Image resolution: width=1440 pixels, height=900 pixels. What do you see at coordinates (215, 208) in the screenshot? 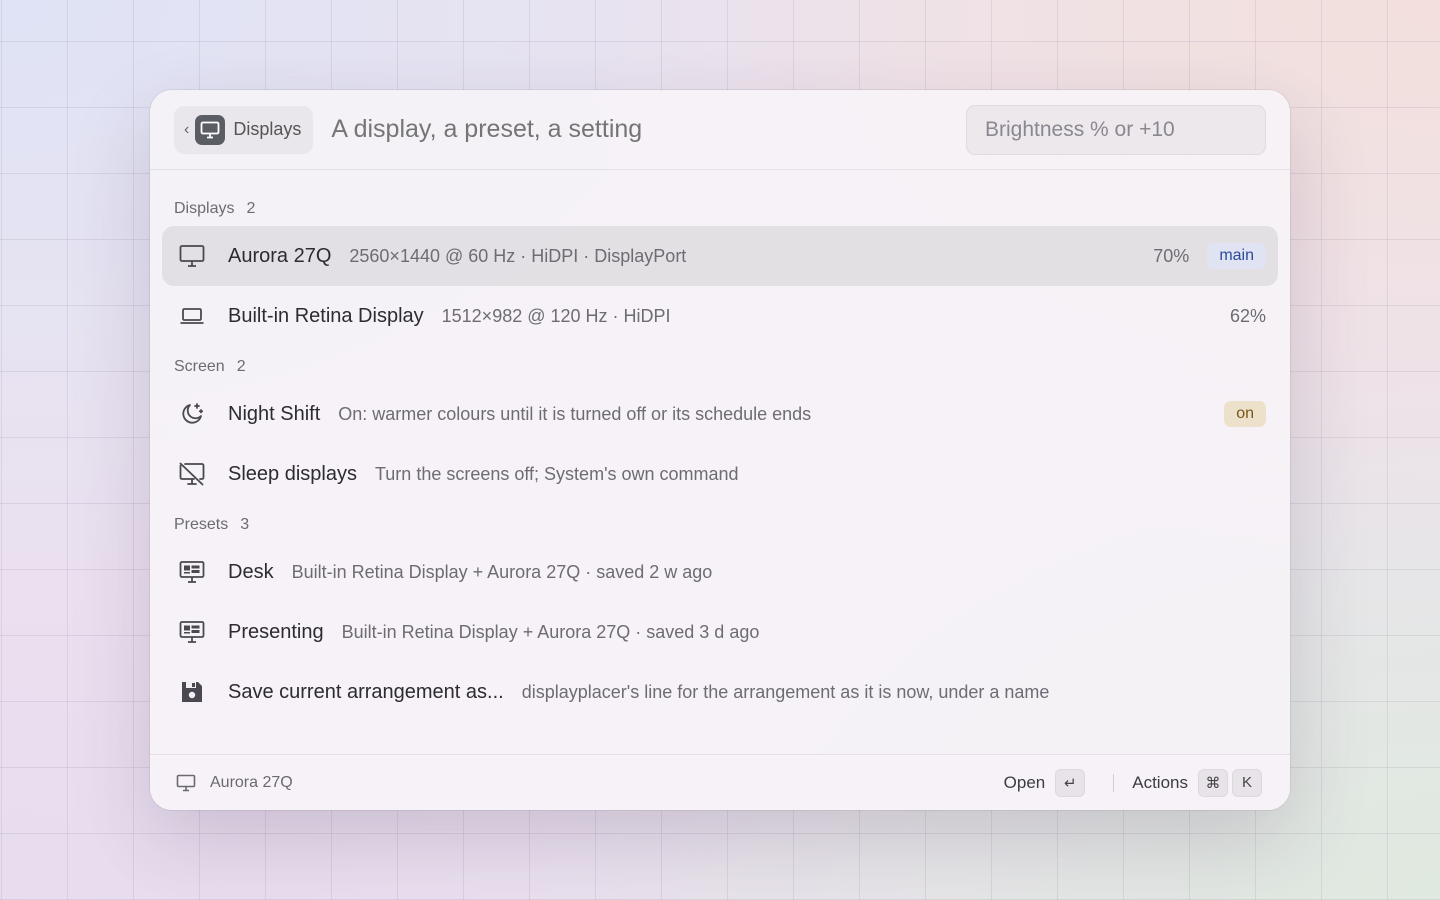
I see `section-header-displays: Displays 2` at bounding box center [215, 208].